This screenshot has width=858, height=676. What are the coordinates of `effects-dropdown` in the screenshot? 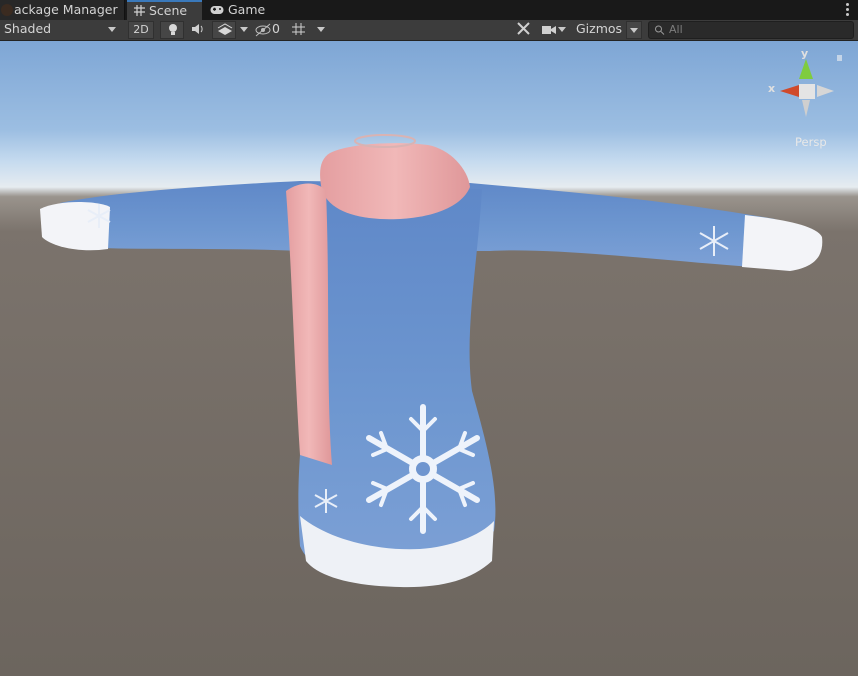 It's located at (244, 30).